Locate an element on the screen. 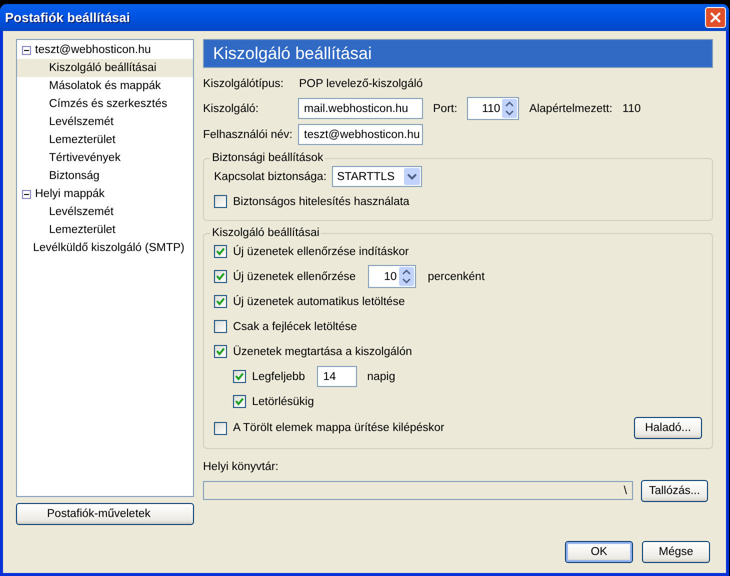  close-button is located at coordinates (715, 17).